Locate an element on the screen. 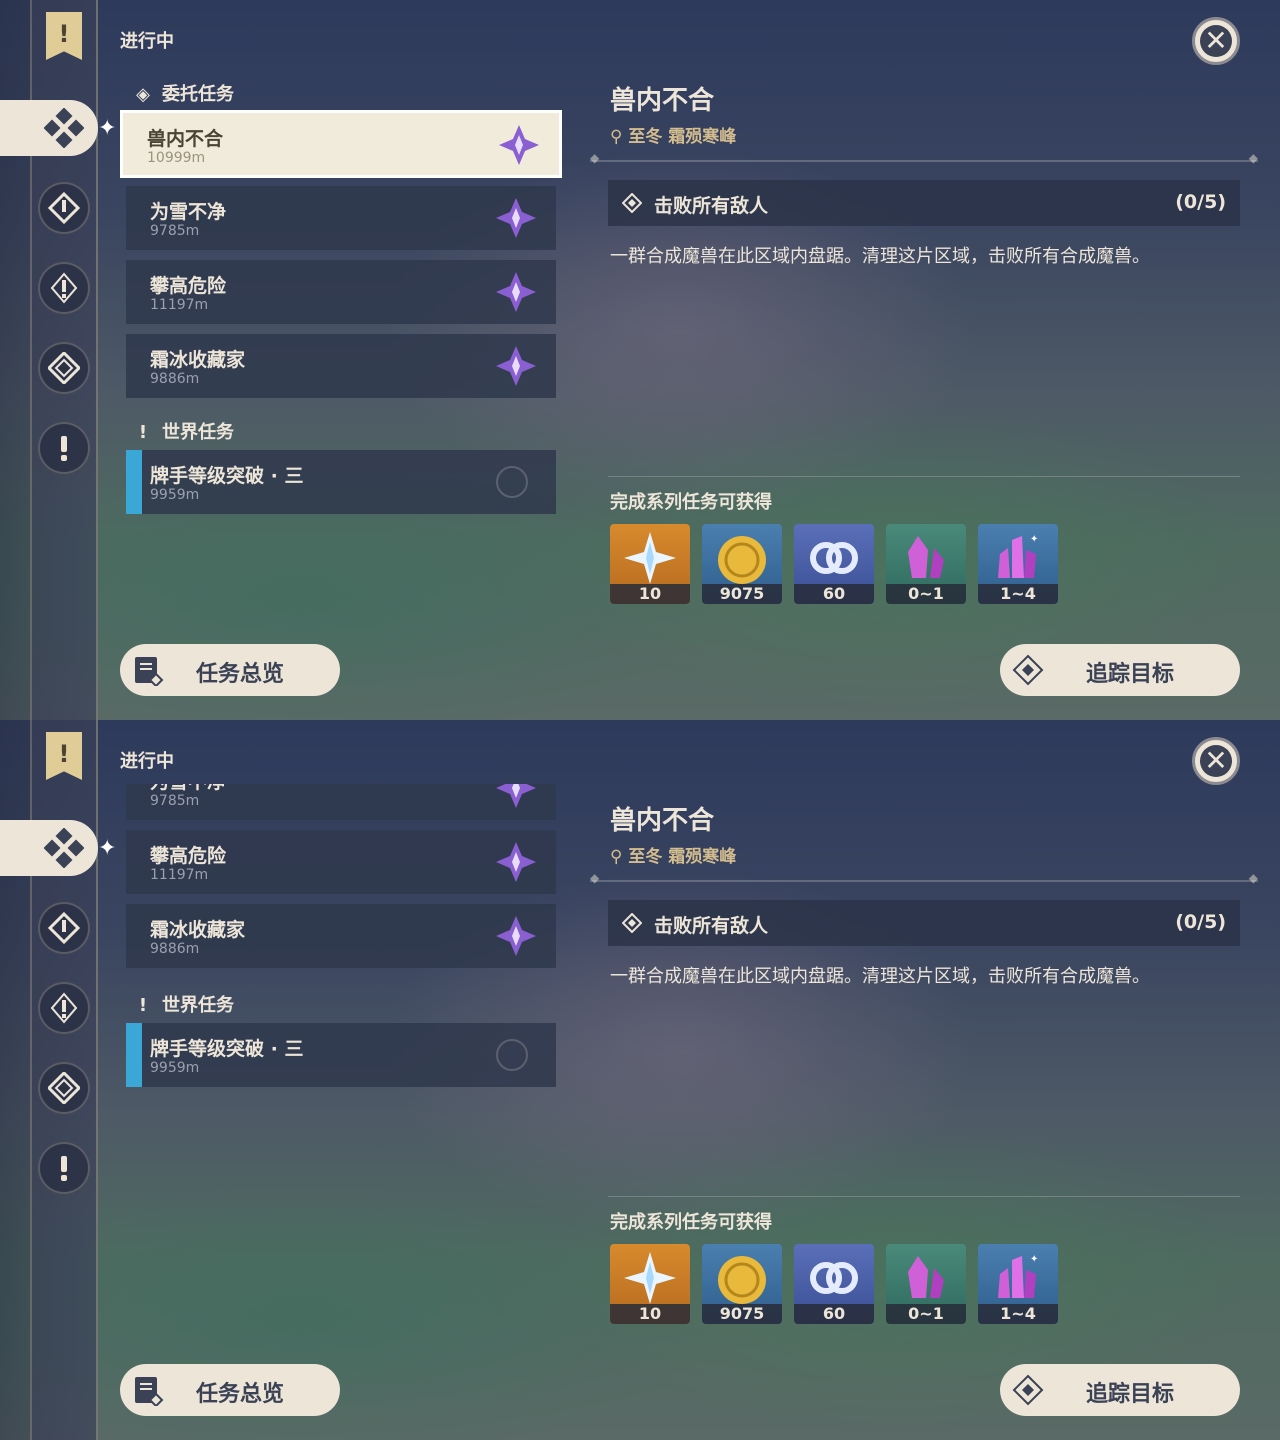 This screenshot has width=1280, height=1440. quest-name: 兽内不合 is located at coordinates (185, 139).